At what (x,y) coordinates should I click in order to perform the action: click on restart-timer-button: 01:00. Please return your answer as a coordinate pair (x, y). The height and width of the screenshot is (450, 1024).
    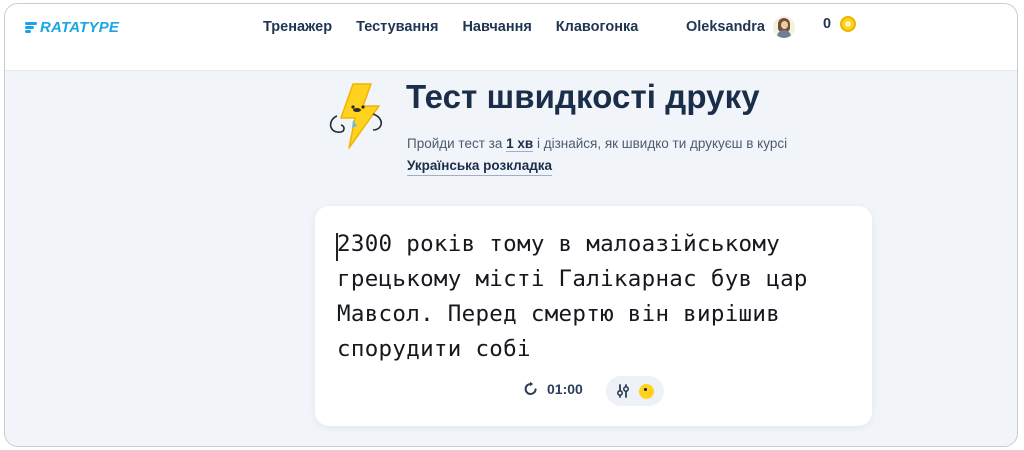
    Looking at the image, I should click on (553, 389).